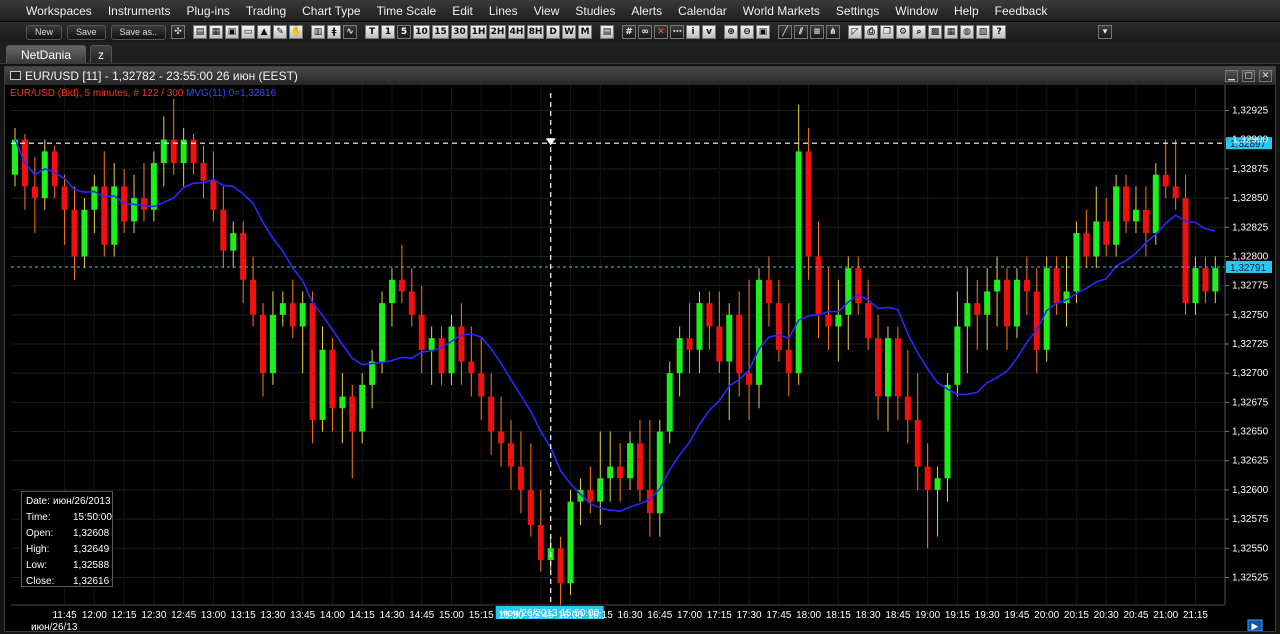 The image size is (1280, 634). What do you see at coordinates (38, 517) in the screenshot?
I see `info-label: Time:` at bounding box center [38, 517].